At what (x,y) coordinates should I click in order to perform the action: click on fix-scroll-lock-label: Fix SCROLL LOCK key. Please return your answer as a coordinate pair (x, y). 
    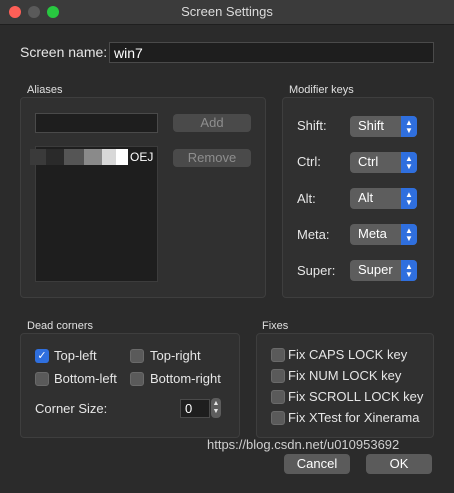
    Looking at the image, I should click on (356, 396).